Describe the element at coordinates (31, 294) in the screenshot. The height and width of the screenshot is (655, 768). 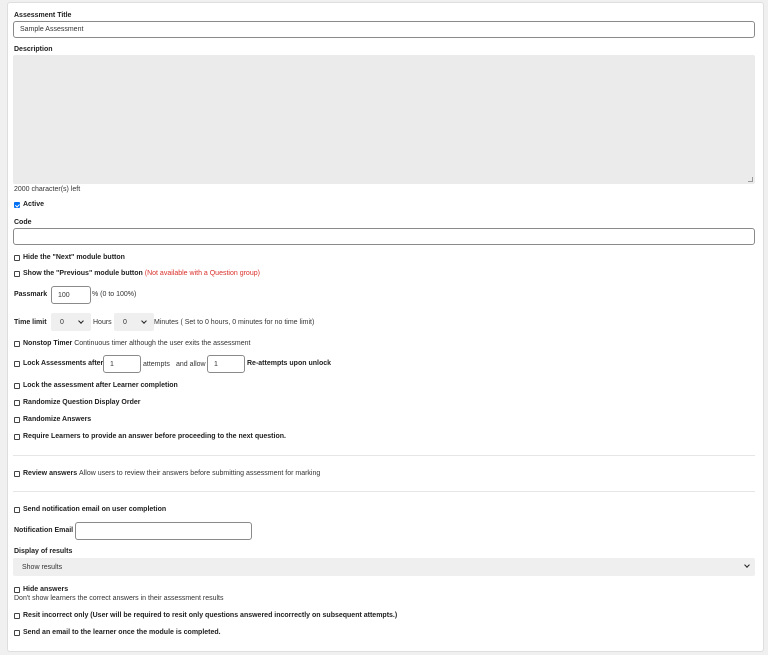
I see `passmark-label: Passmark` at that location.